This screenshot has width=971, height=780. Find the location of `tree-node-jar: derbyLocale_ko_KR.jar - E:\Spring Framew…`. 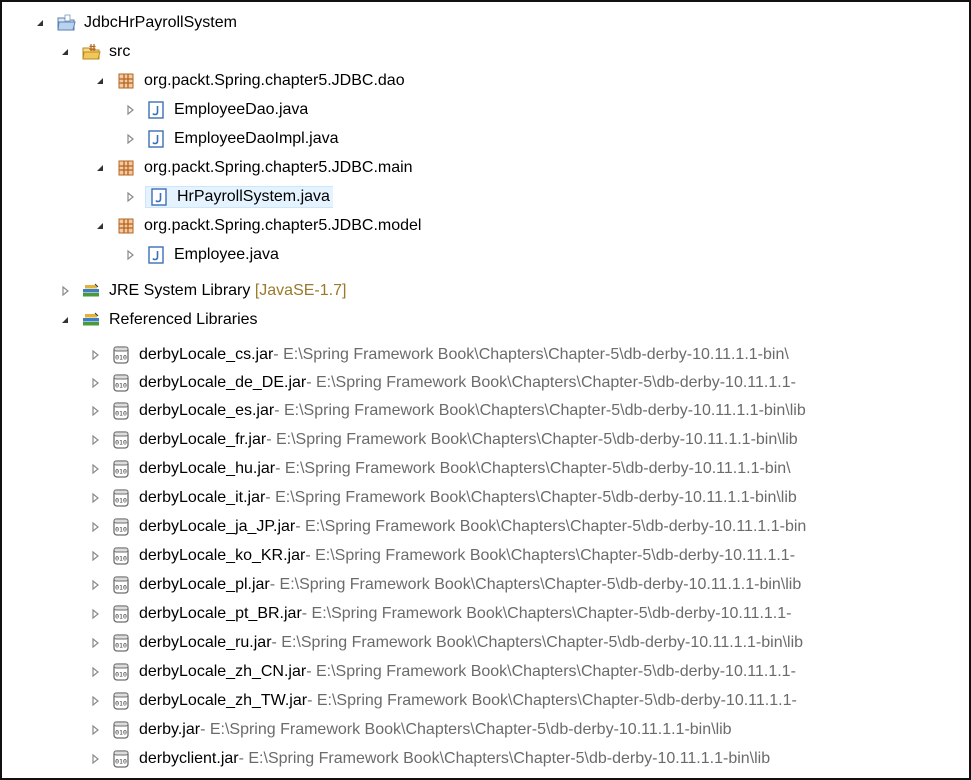

tree-node-jar: derbyLocale_ko_KR.jar - E:\Spring Framew… is located at coordinates (441, 555).